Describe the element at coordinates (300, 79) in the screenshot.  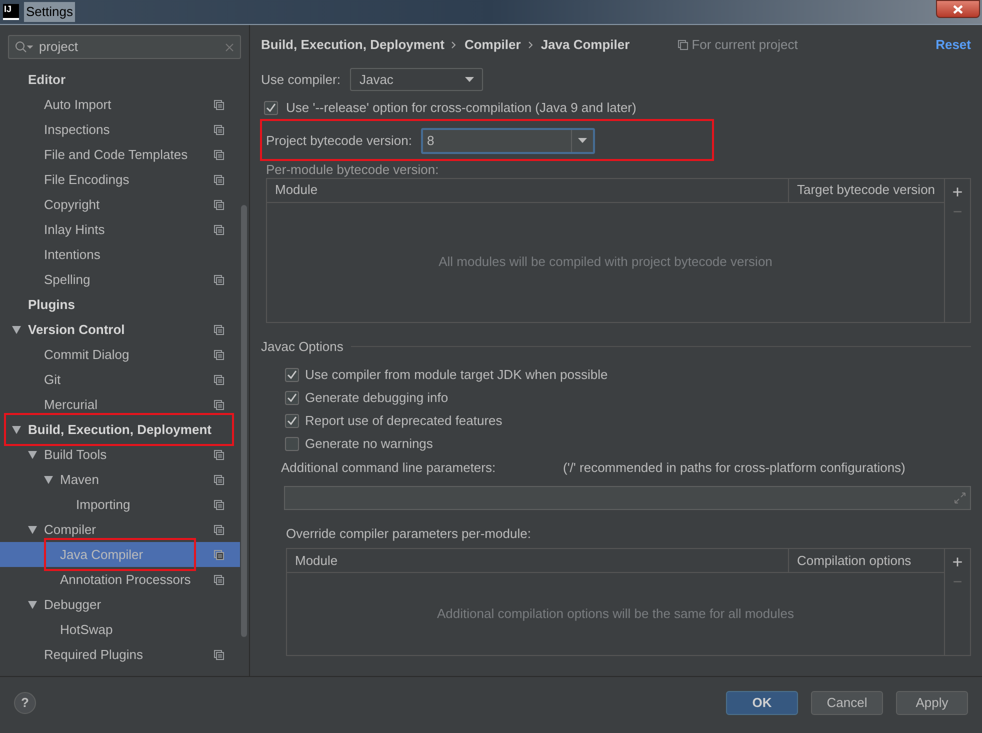
I see `field-label: Use compiler:` at that location.